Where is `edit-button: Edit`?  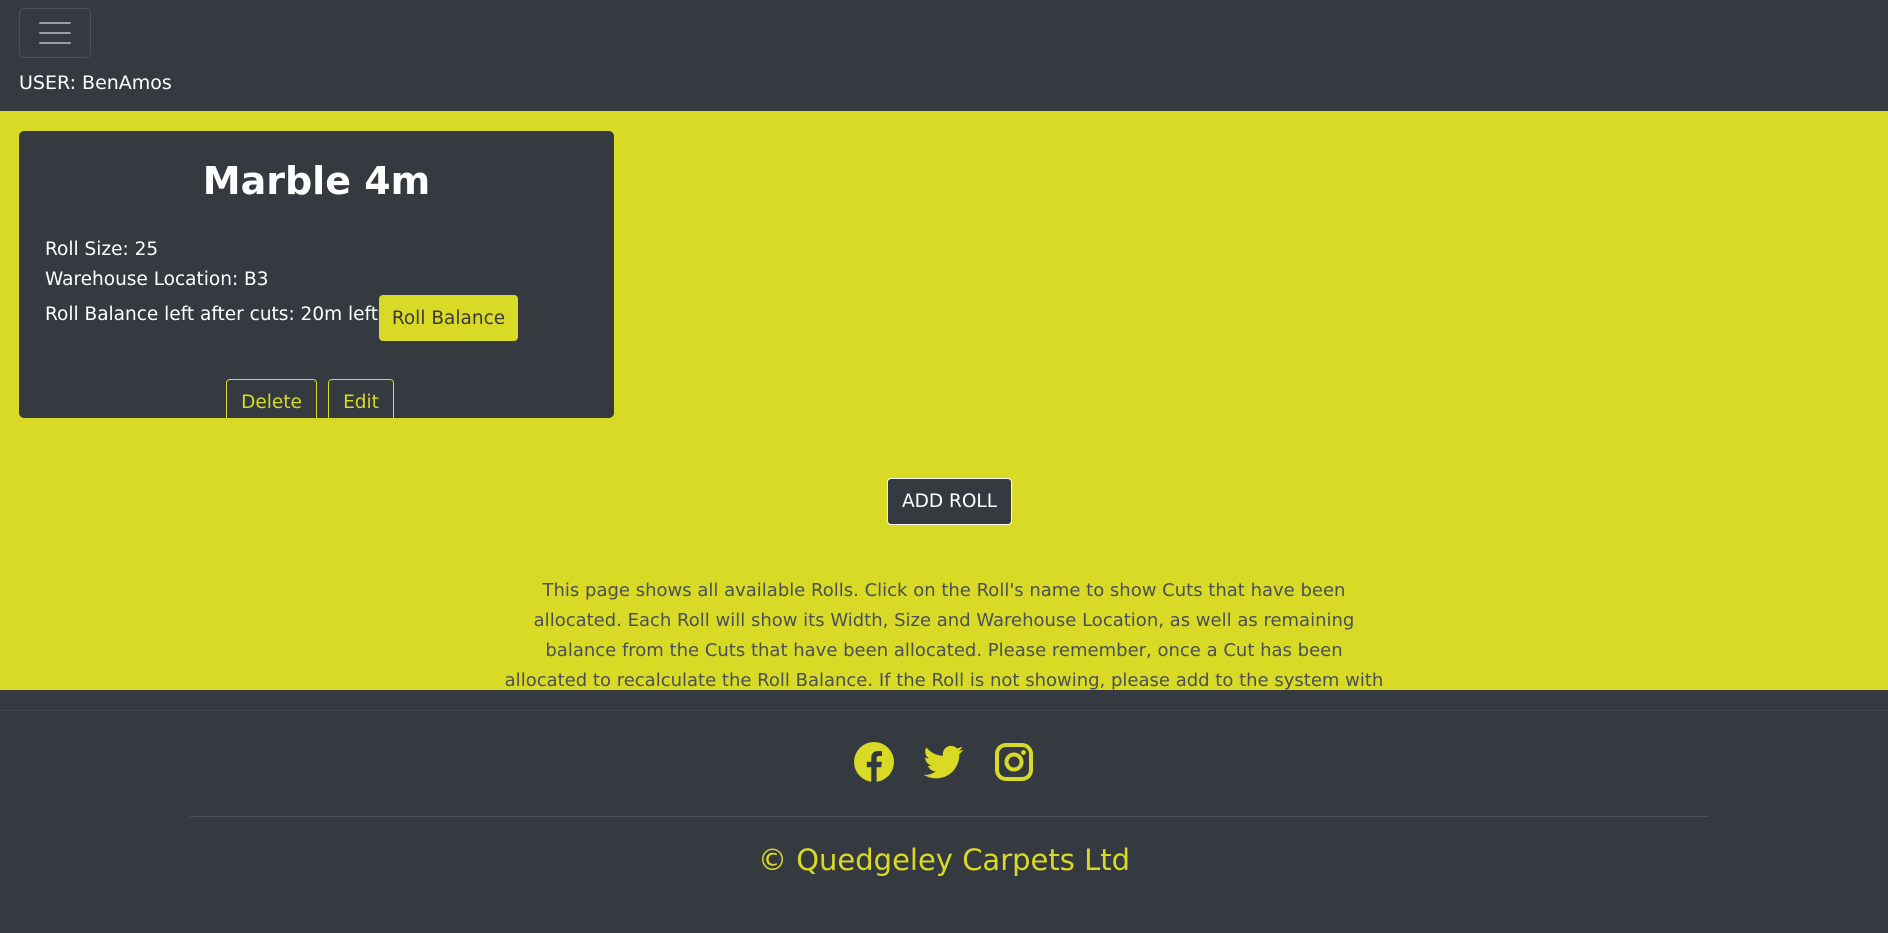 edit-button: Edit is located at coordinates (361, 402).